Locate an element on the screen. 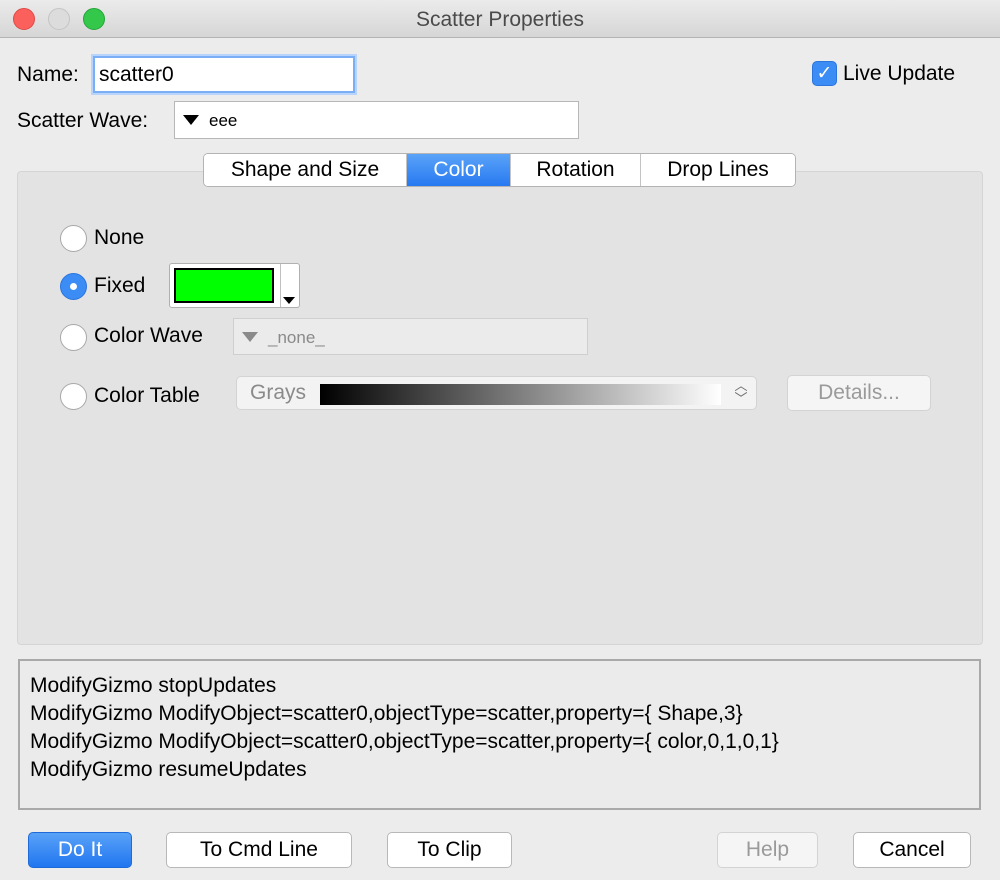  live-update-checkbox: ✓ is located at coordinates (824, 73).